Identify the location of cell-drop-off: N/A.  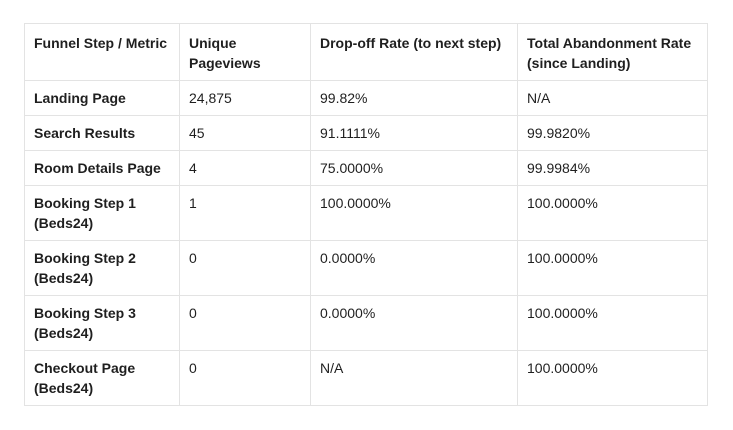
(414, 378).